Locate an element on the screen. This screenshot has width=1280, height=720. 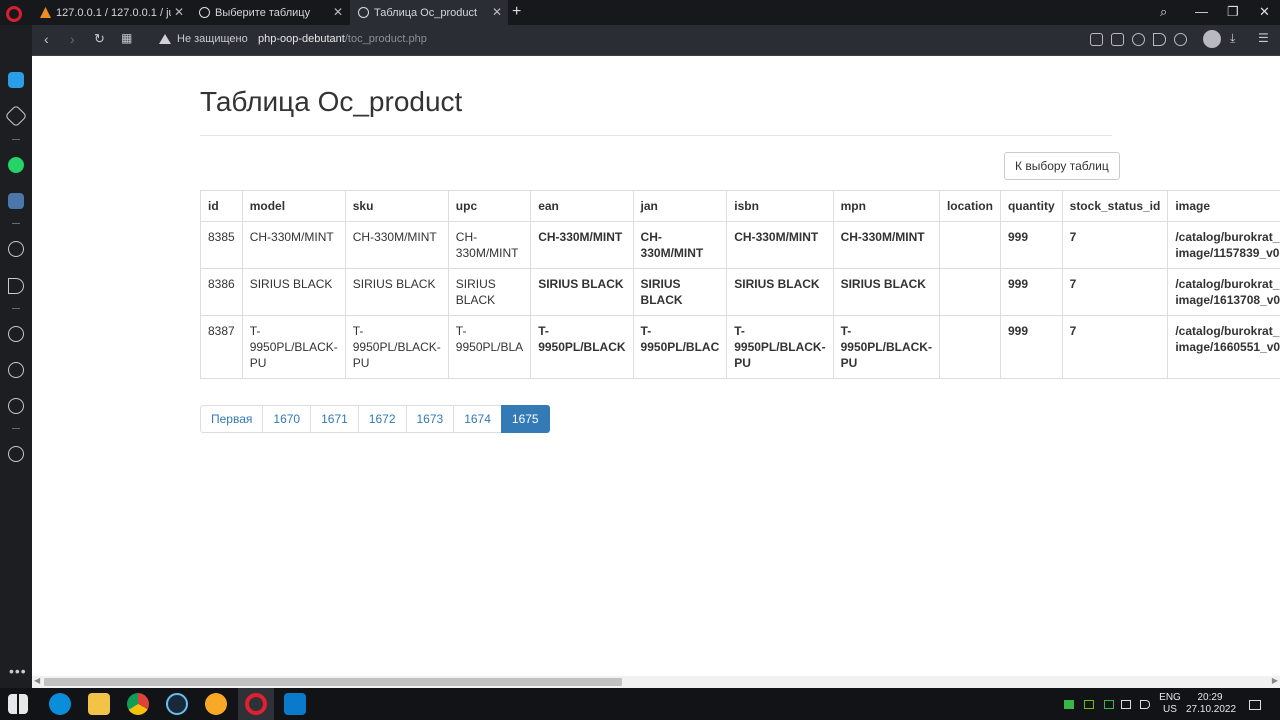
page-1673: 1673 is located at coordinates (430, 419).